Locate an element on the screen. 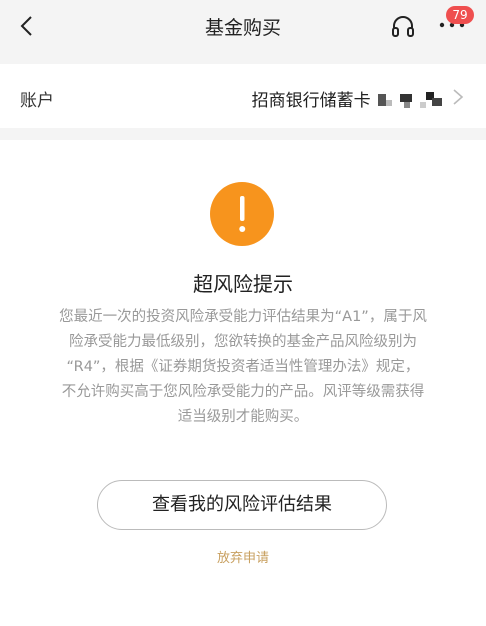  notification-badge: 79 is located at coordinates (460, 15).